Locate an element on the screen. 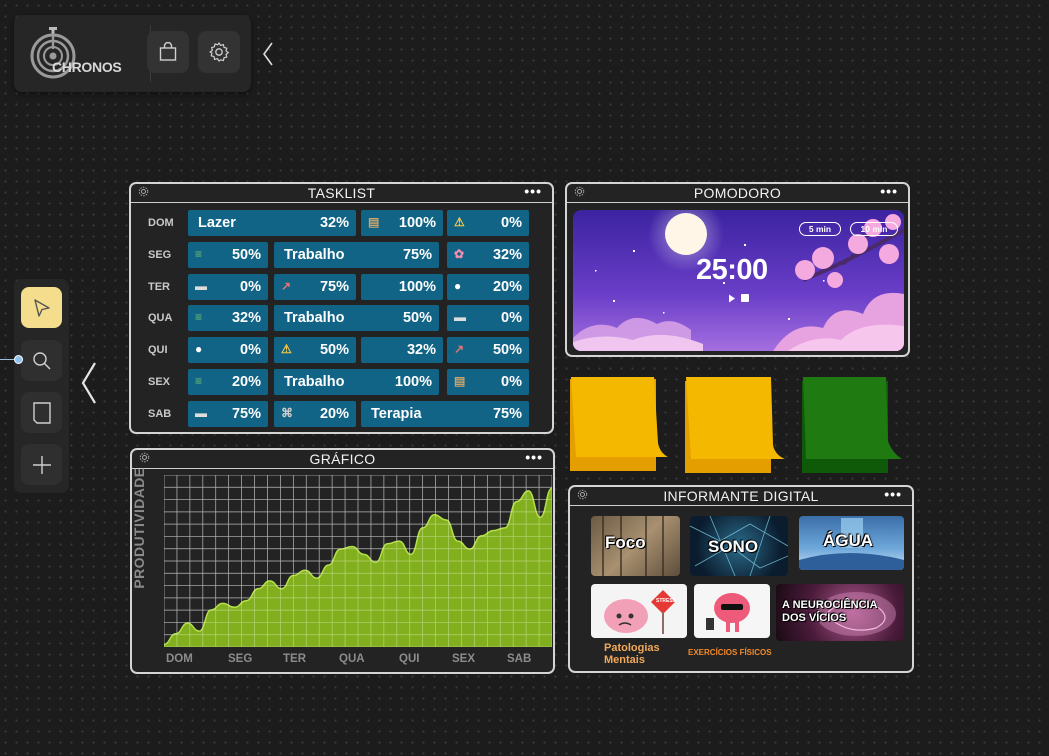 The height and width of the screenshot is (756, 1049). select-tool-button is located at coordinates (41, 307).